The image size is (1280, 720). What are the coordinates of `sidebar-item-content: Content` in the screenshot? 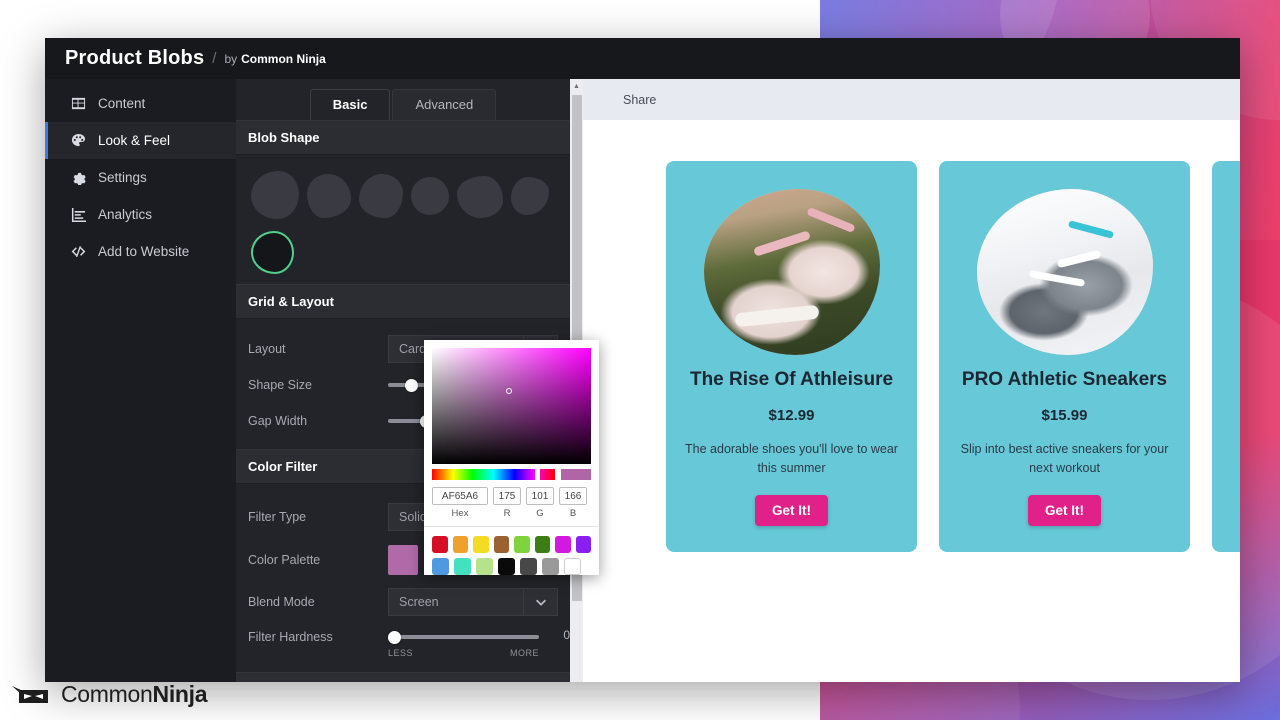 It's located at (140, 103).